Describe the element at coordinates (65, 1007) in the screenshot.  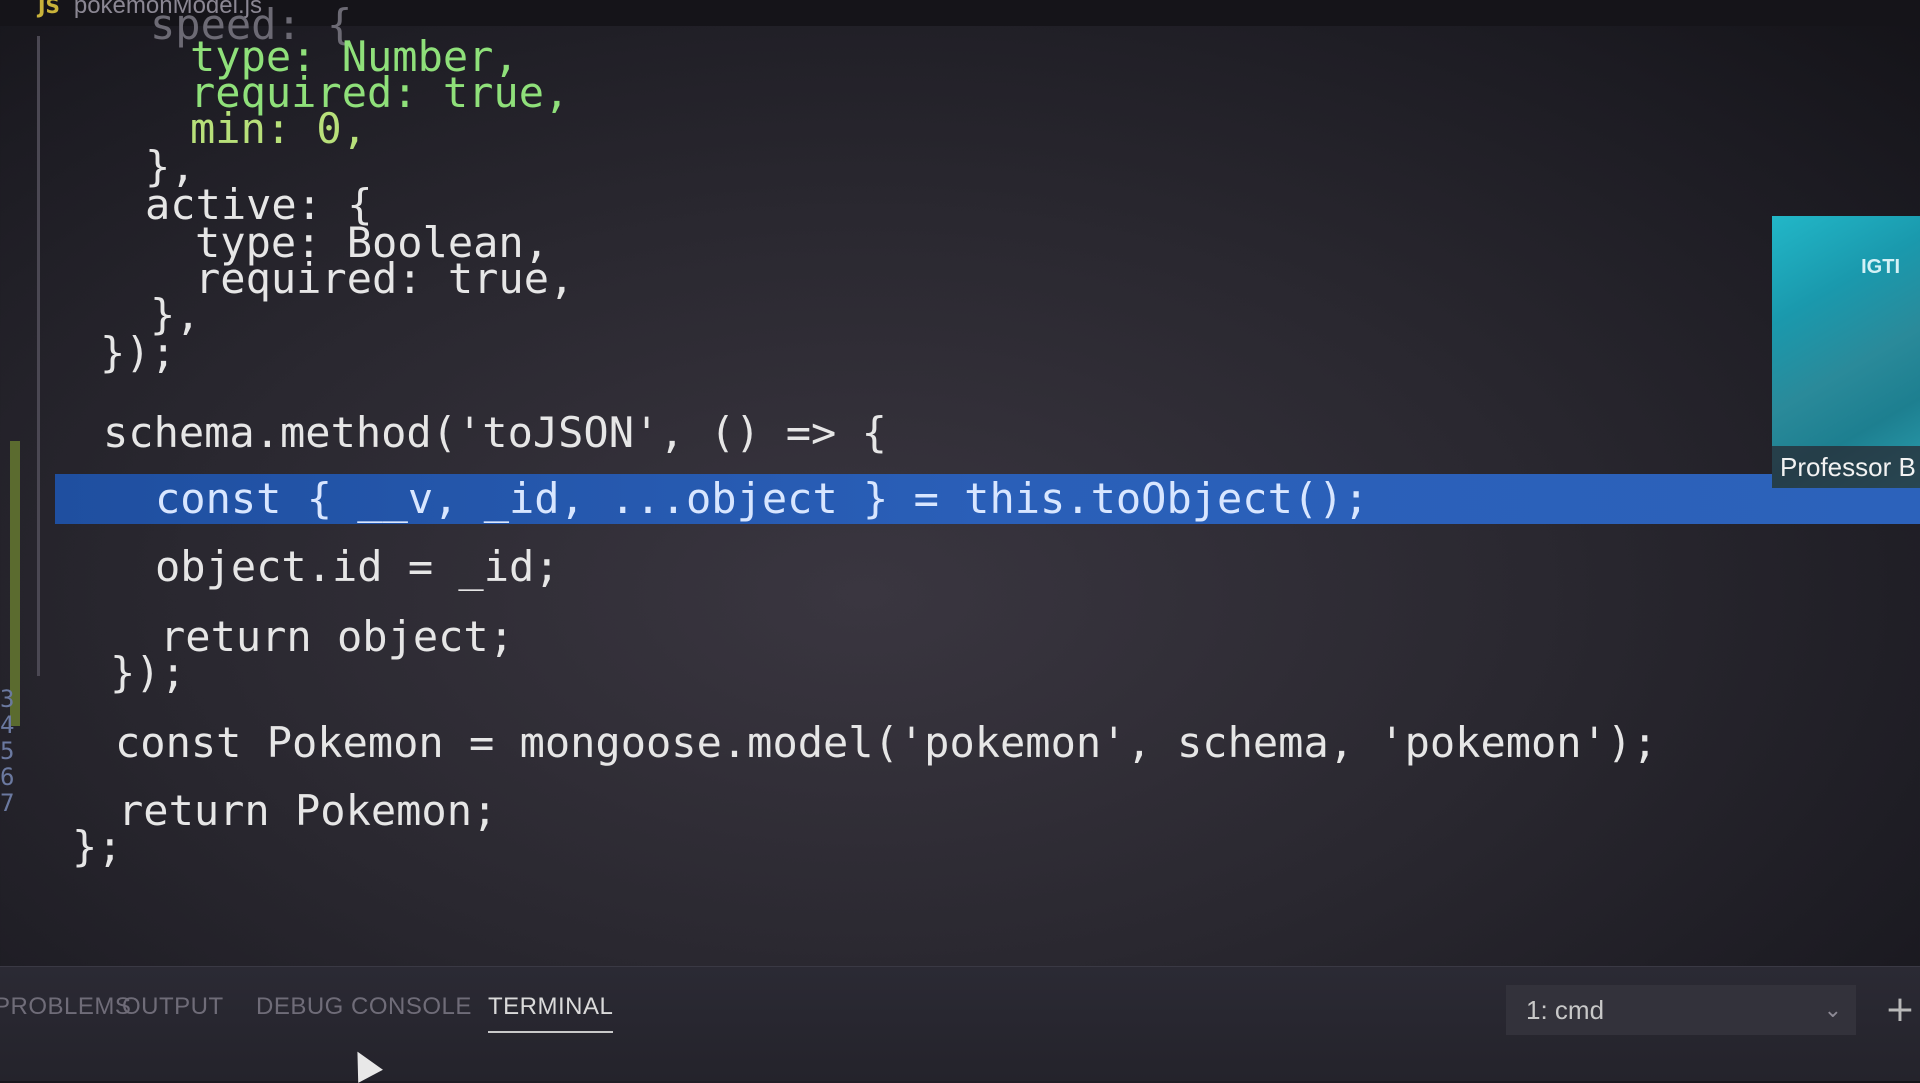
I see `tab-problems: PROBLEMS` at that location.